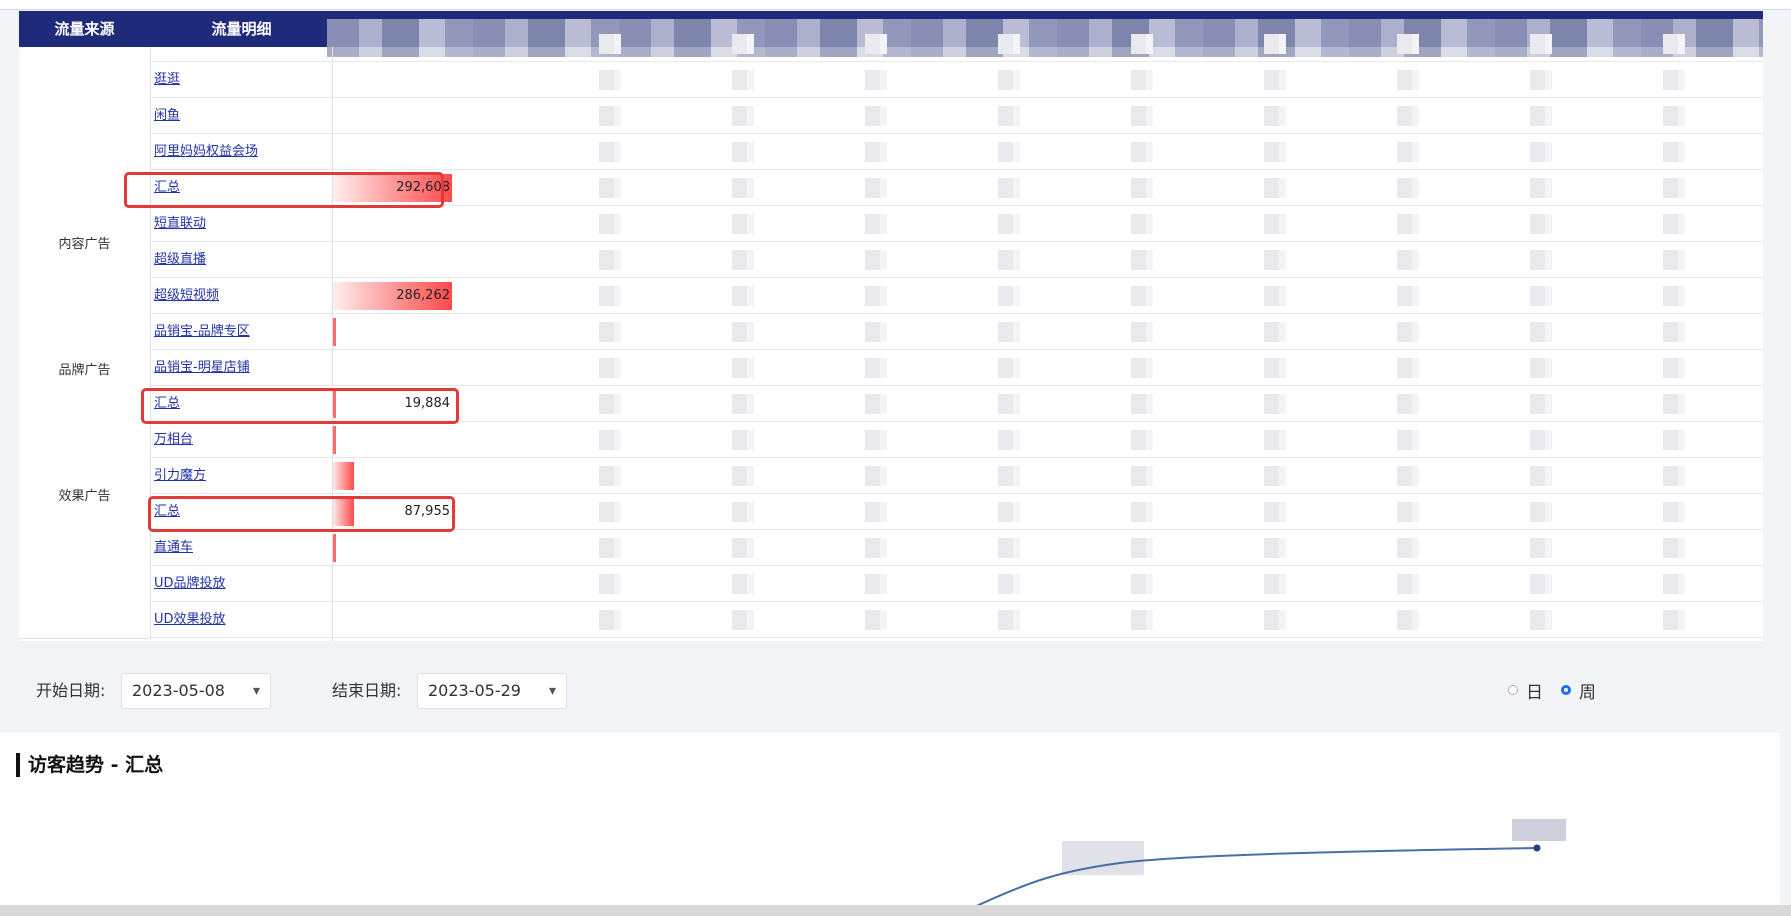 Image resolution: width=1791 pixels, height=916 pixels. What do you see at coordinates (1513, 690) in the screenshot?
I see `radio-day` at bounding box center [1513, 690].